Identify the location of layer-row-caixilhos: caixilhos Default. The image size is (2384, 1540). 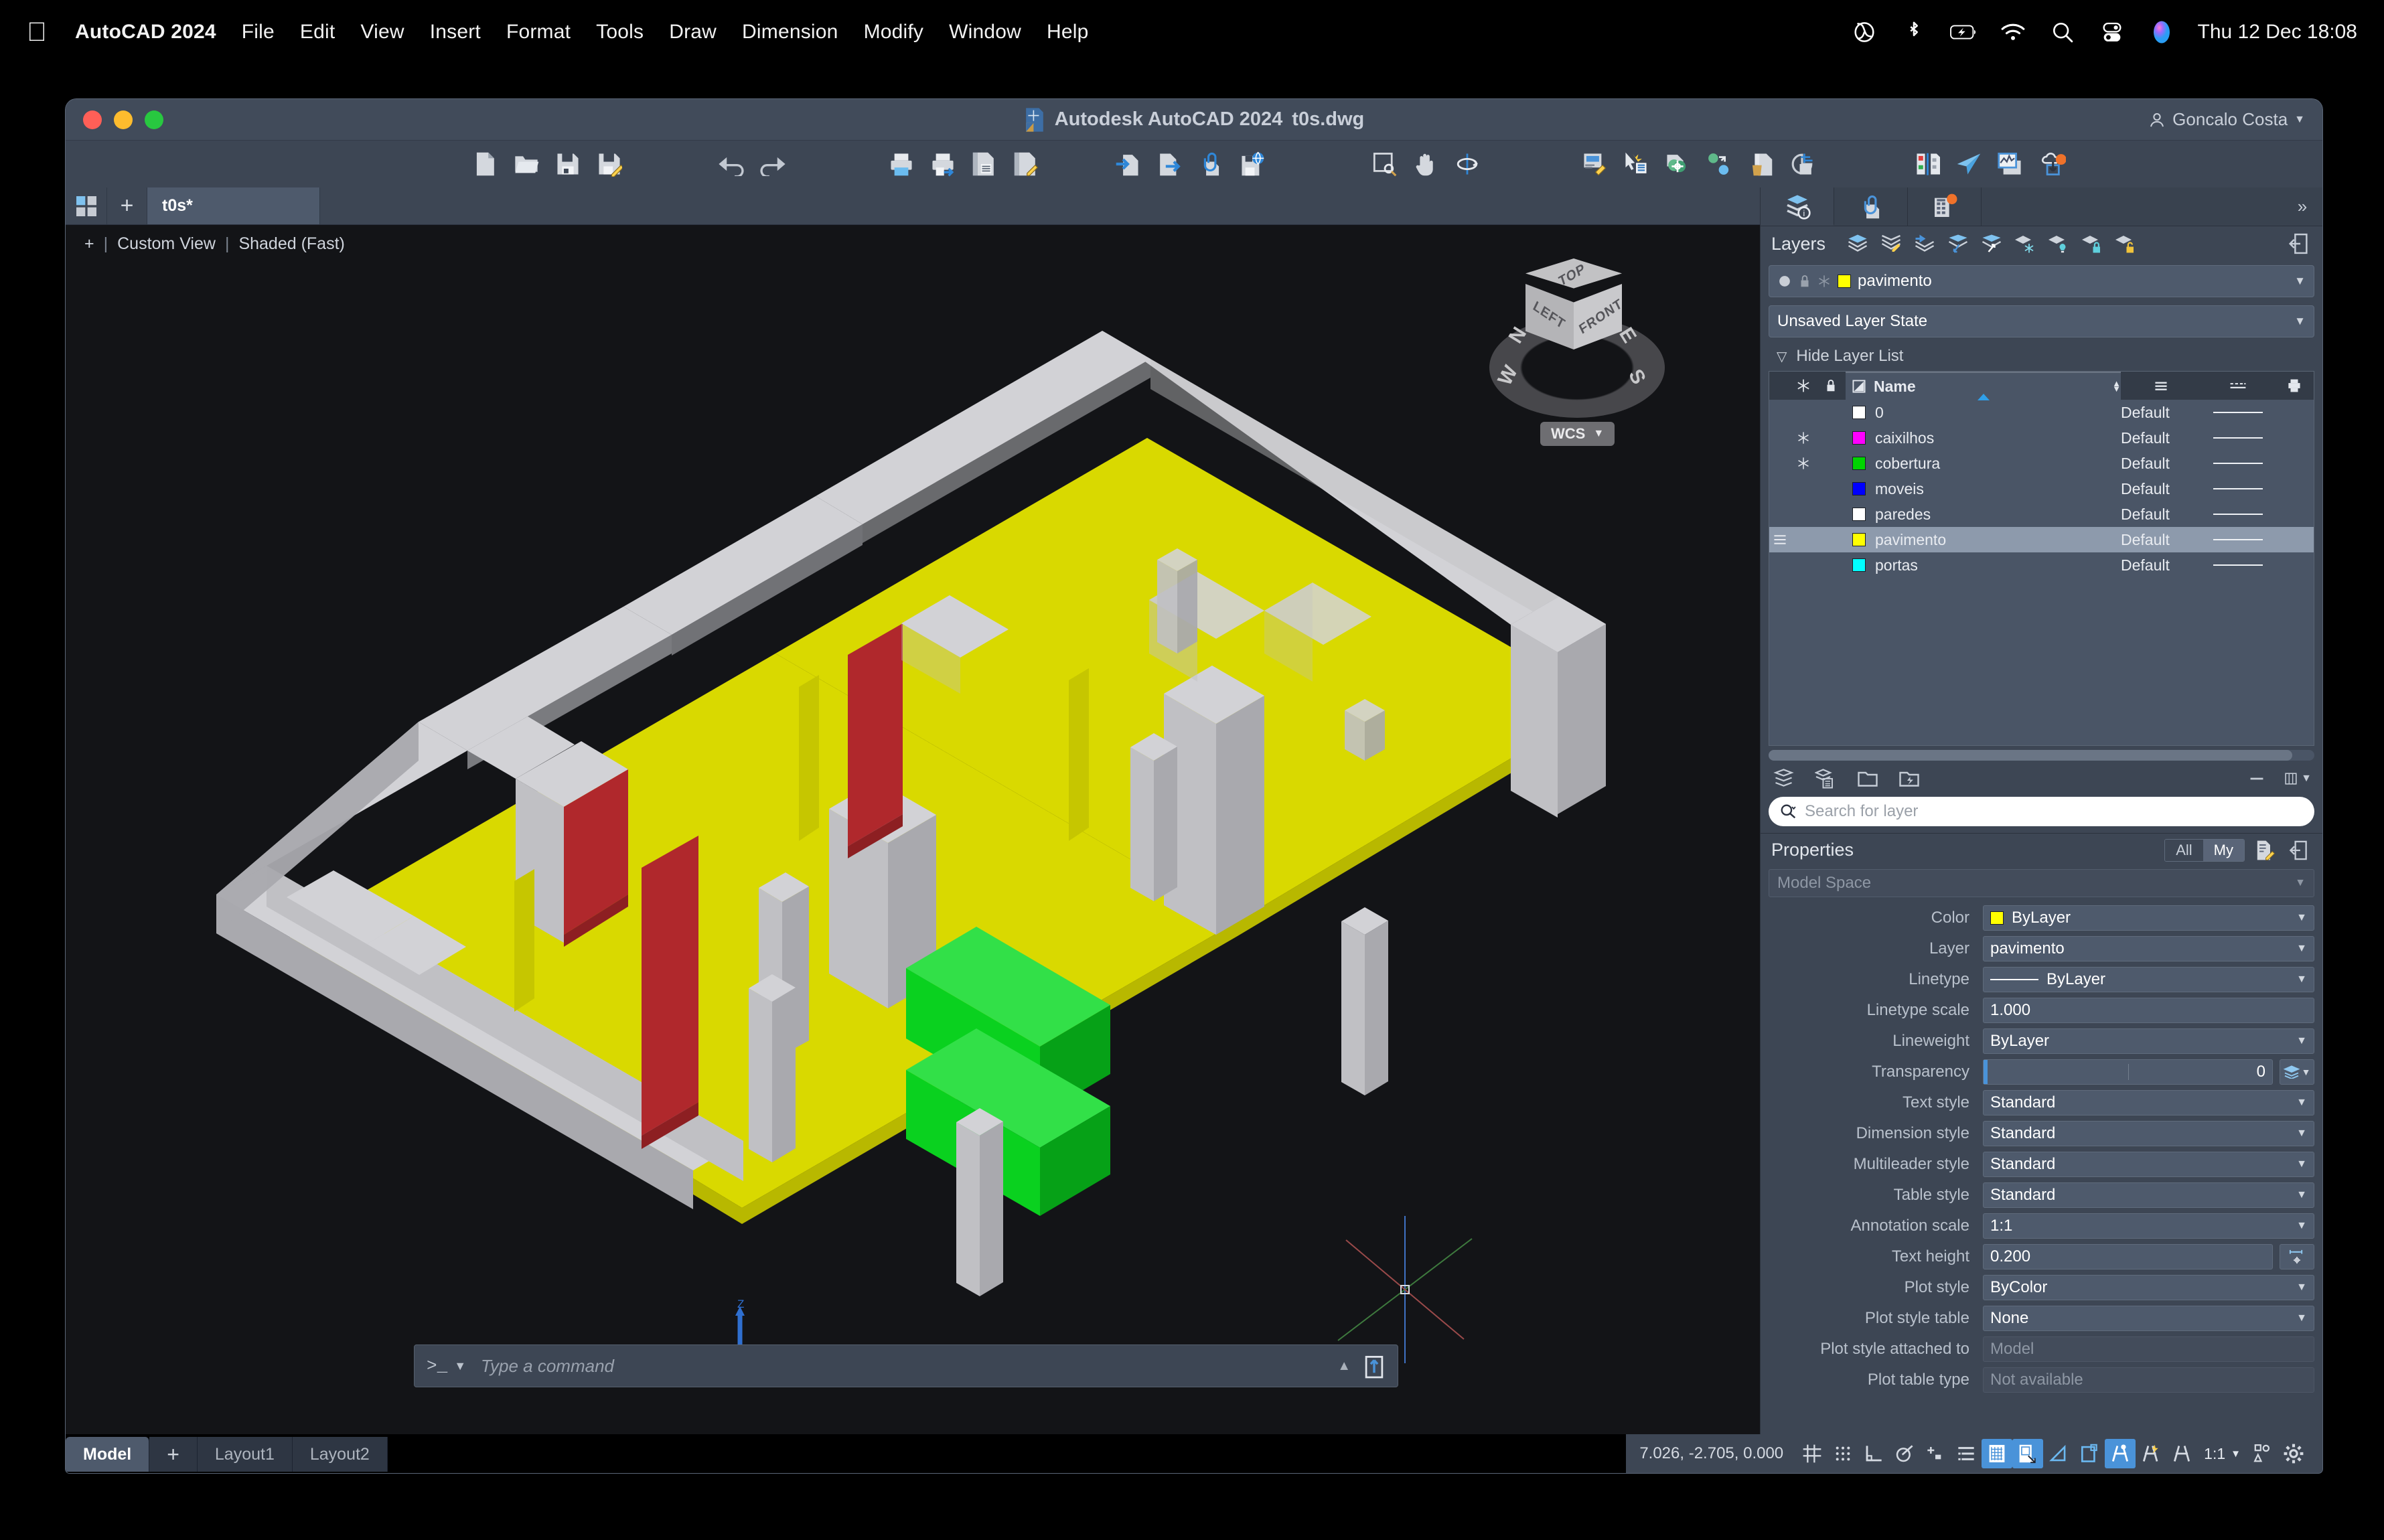
(2041, 438).